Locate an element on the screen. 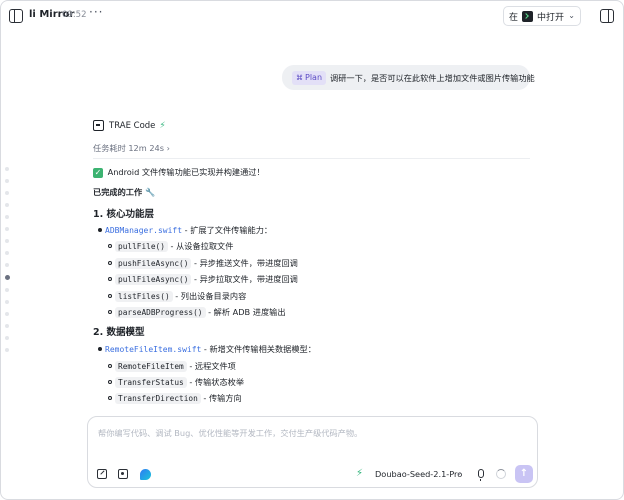 The height and width of the screenshot is (500, 624). list-item: pullFile() - 从设备拉取文件 is located at coordinates (168, 246).